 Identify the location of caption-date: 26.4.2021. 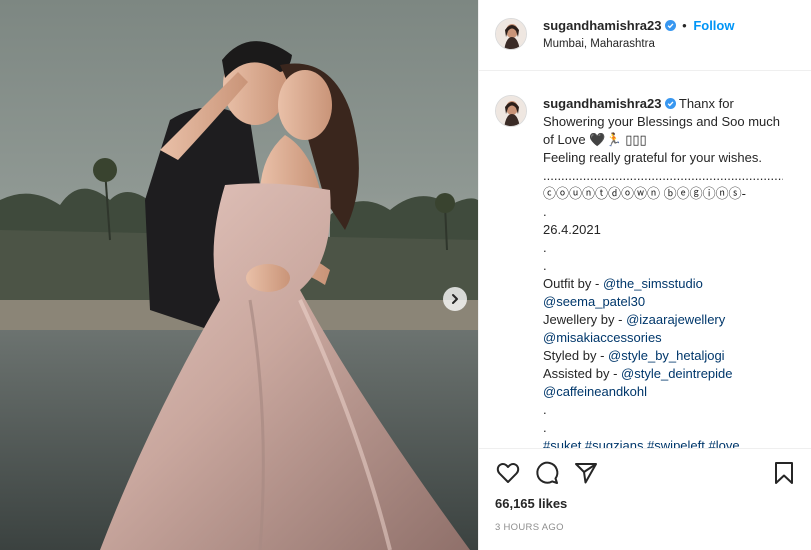
(572, 229).